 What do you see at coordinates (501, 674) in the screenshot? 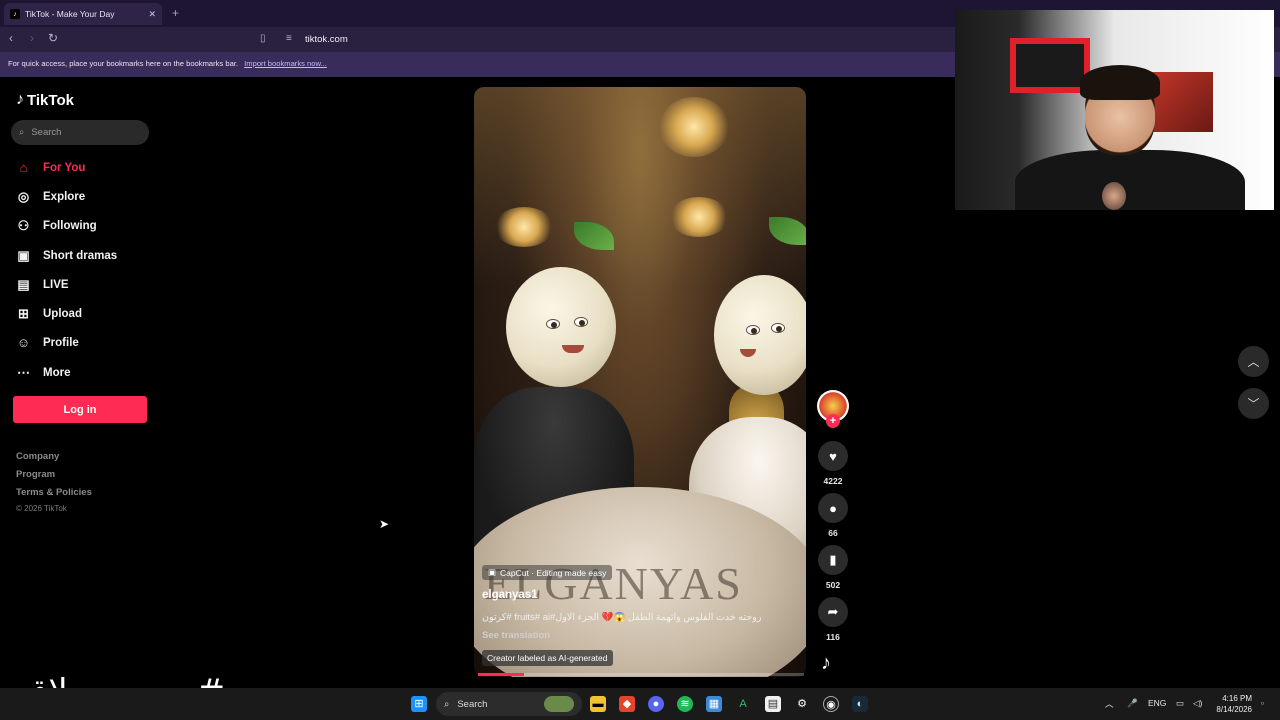
I see `video-progress-fill` at bounding box center [501, 674].